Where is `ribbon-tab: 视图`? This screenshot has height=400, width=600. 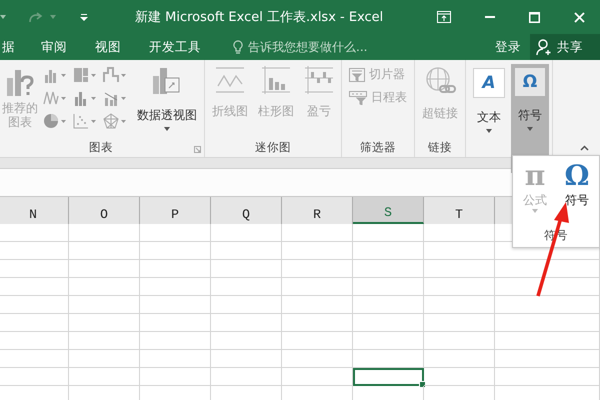
ribbon-tab: 视图 is located at coordinates (108, 47).